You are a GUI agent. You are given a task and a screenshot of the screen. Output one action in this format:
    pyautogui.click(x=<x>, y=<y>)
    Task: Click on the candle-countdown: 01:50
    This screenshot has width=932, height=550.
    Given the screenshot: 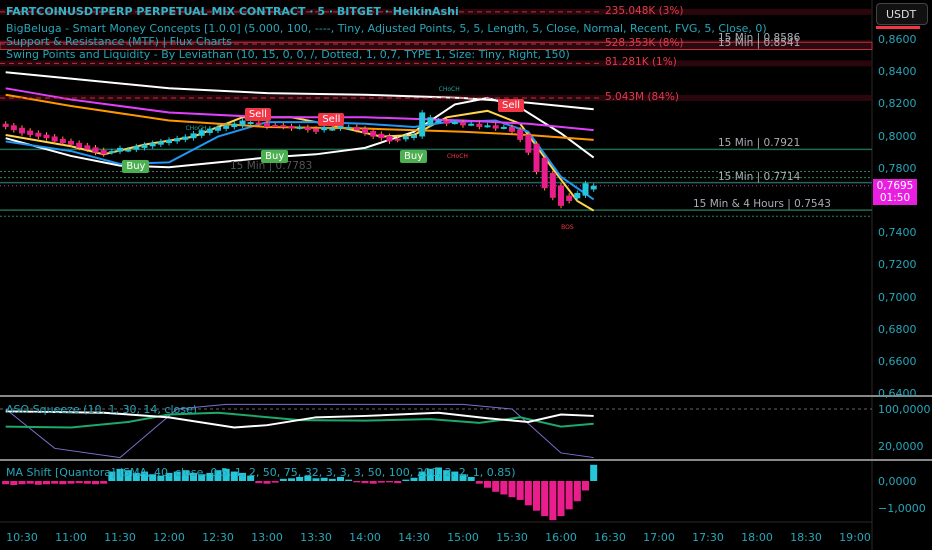 What is the action you would take?
    pyautogui.click(x=895, y=198)
    